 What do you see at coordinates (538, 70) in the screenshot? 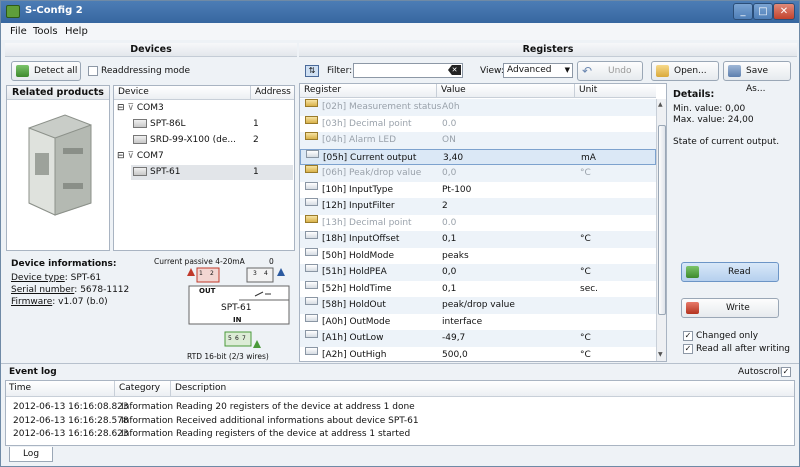
I see `view-select: Advanced ▼` at bounding box center [538, 70].